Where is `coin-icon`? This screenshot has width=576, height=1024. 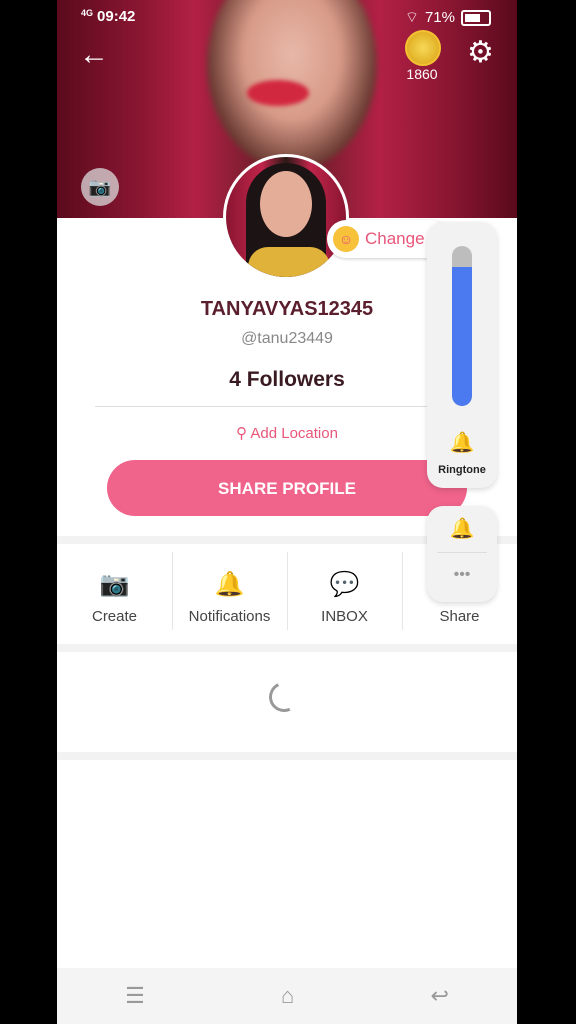 coin-icon is located at coordinates (423, 48).